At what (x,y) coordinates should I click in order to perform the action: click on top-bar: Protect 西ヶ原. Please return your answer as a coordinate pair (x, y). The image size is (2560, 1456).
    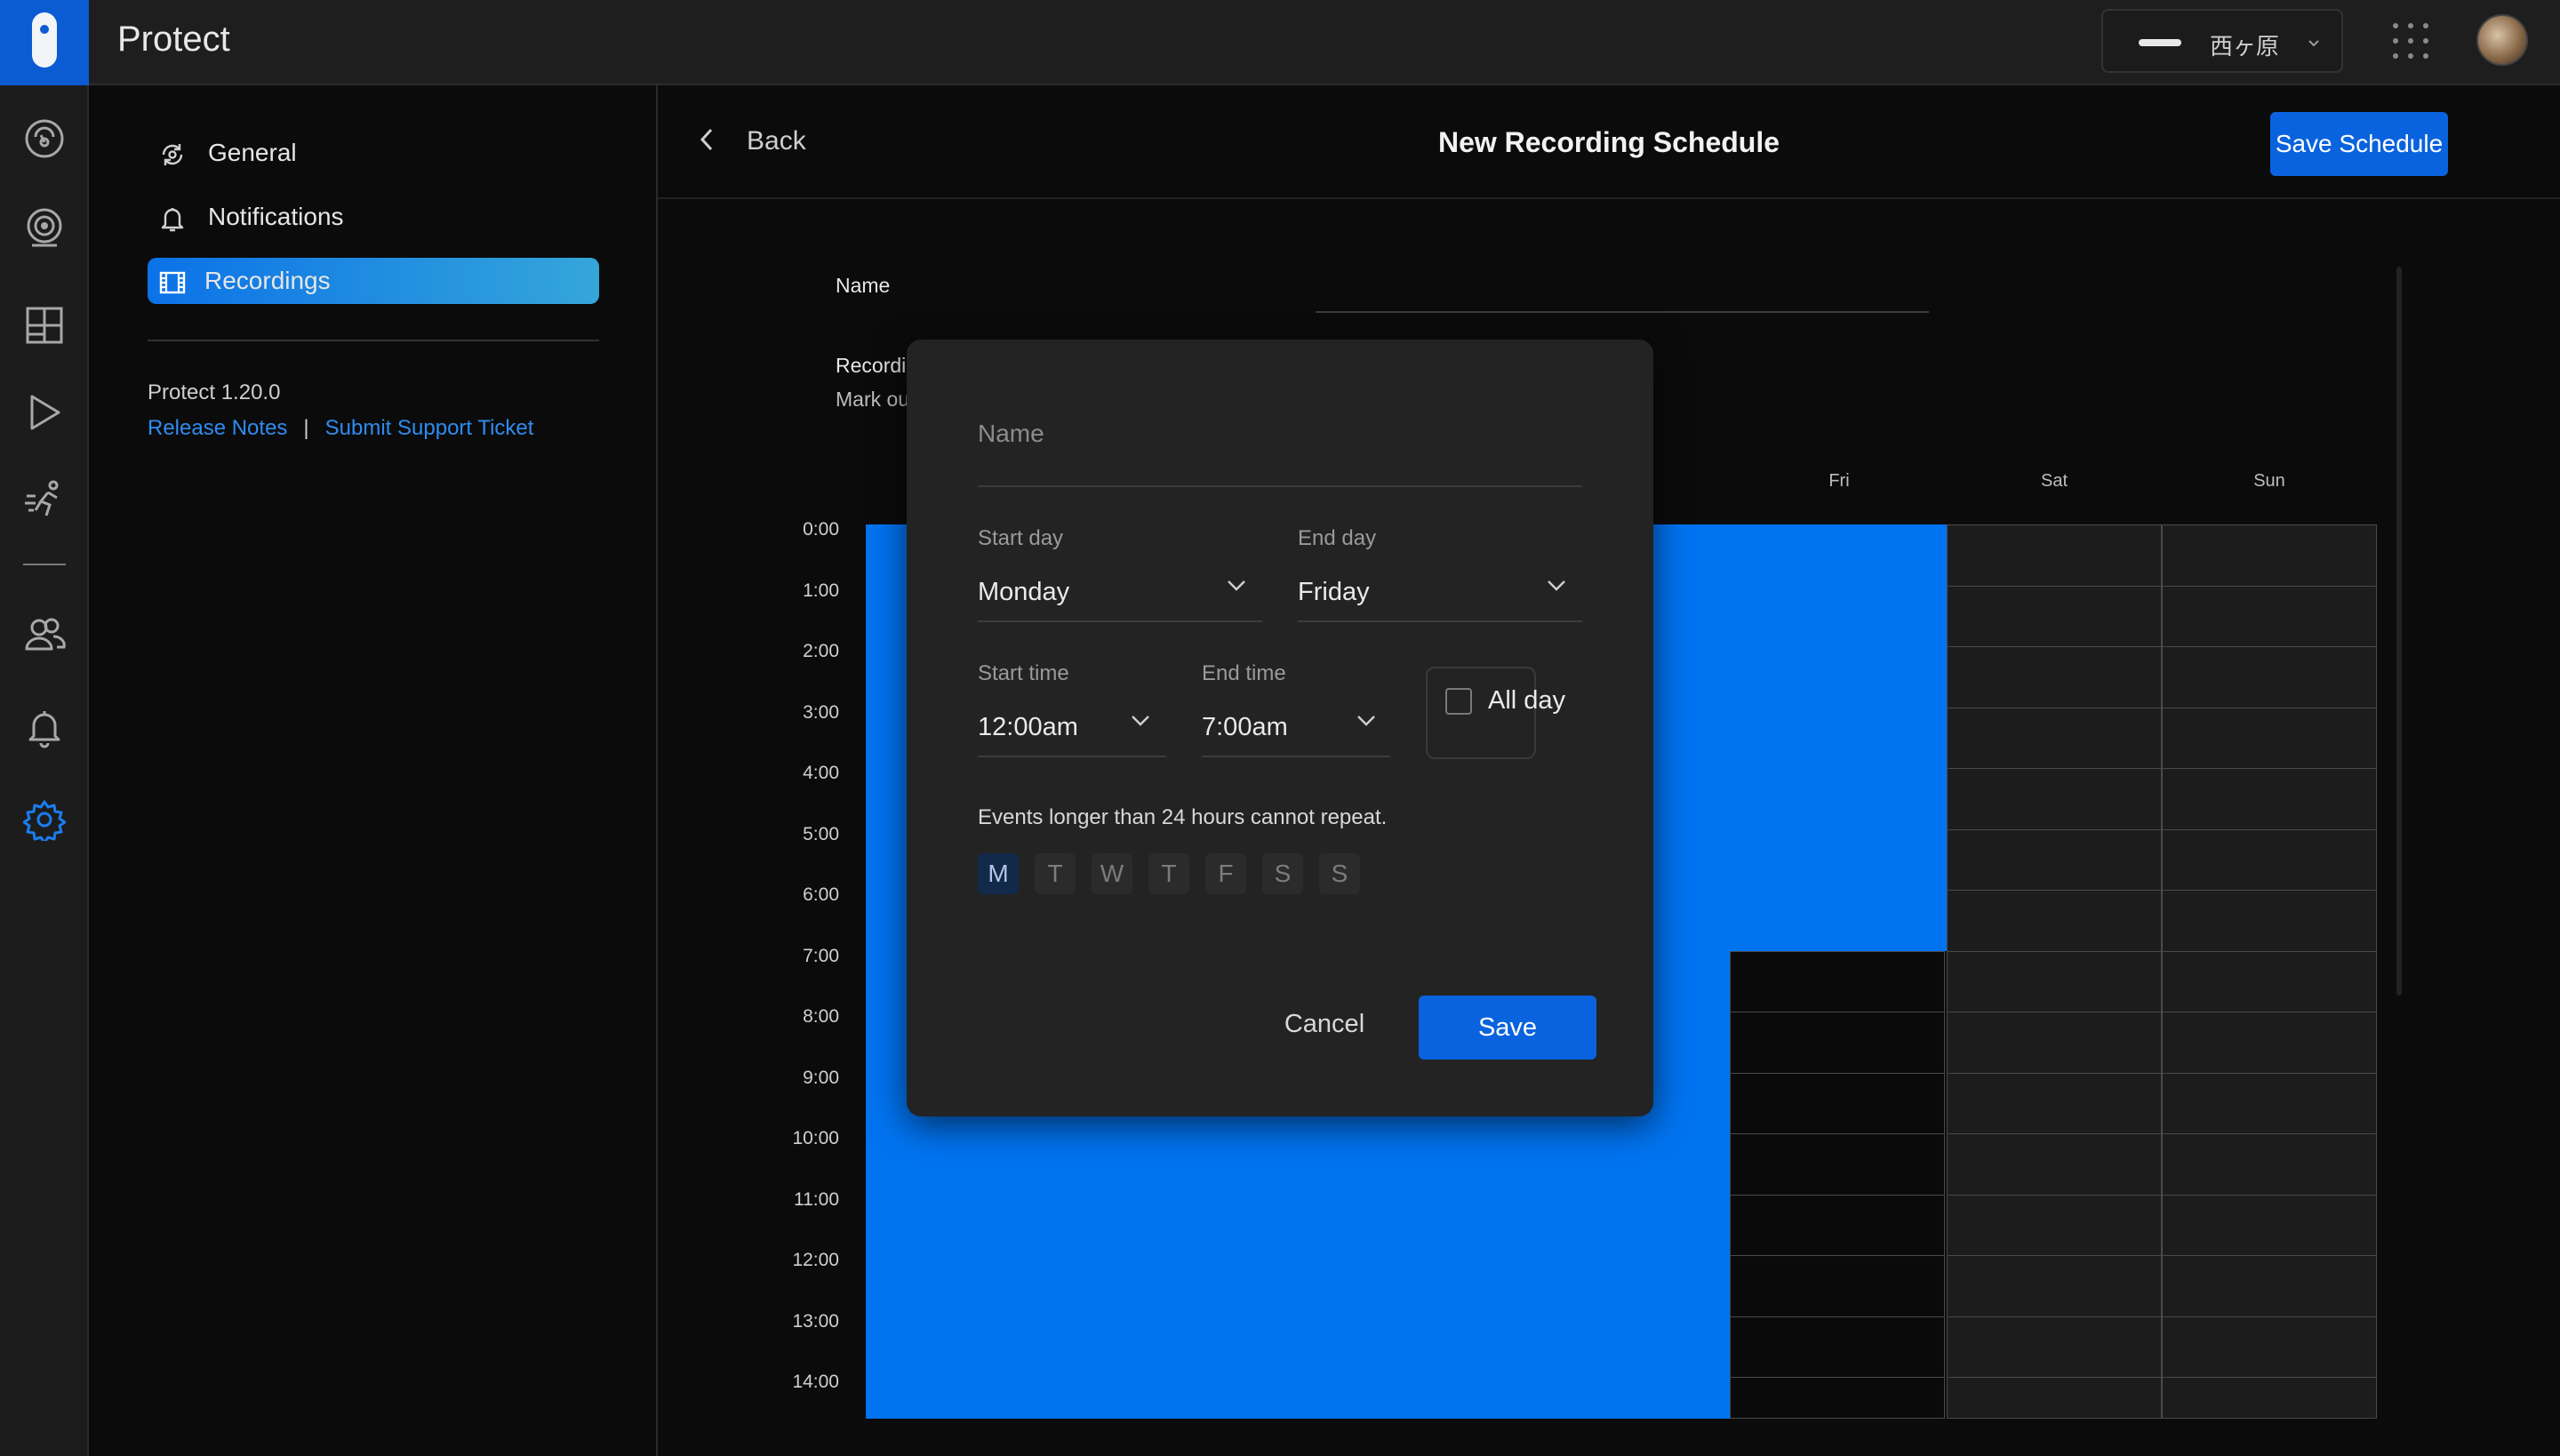
    Looking at the image, I should click on (1280, 42).